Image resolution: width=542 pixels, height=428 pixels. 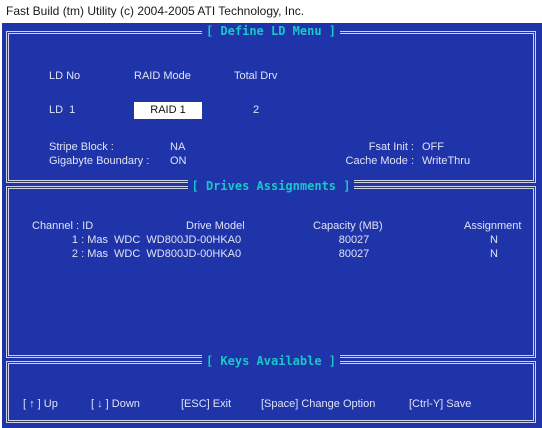 I want to click on drives-assignments-title: [ Drives Assignments ], so click(x=271, y=186).